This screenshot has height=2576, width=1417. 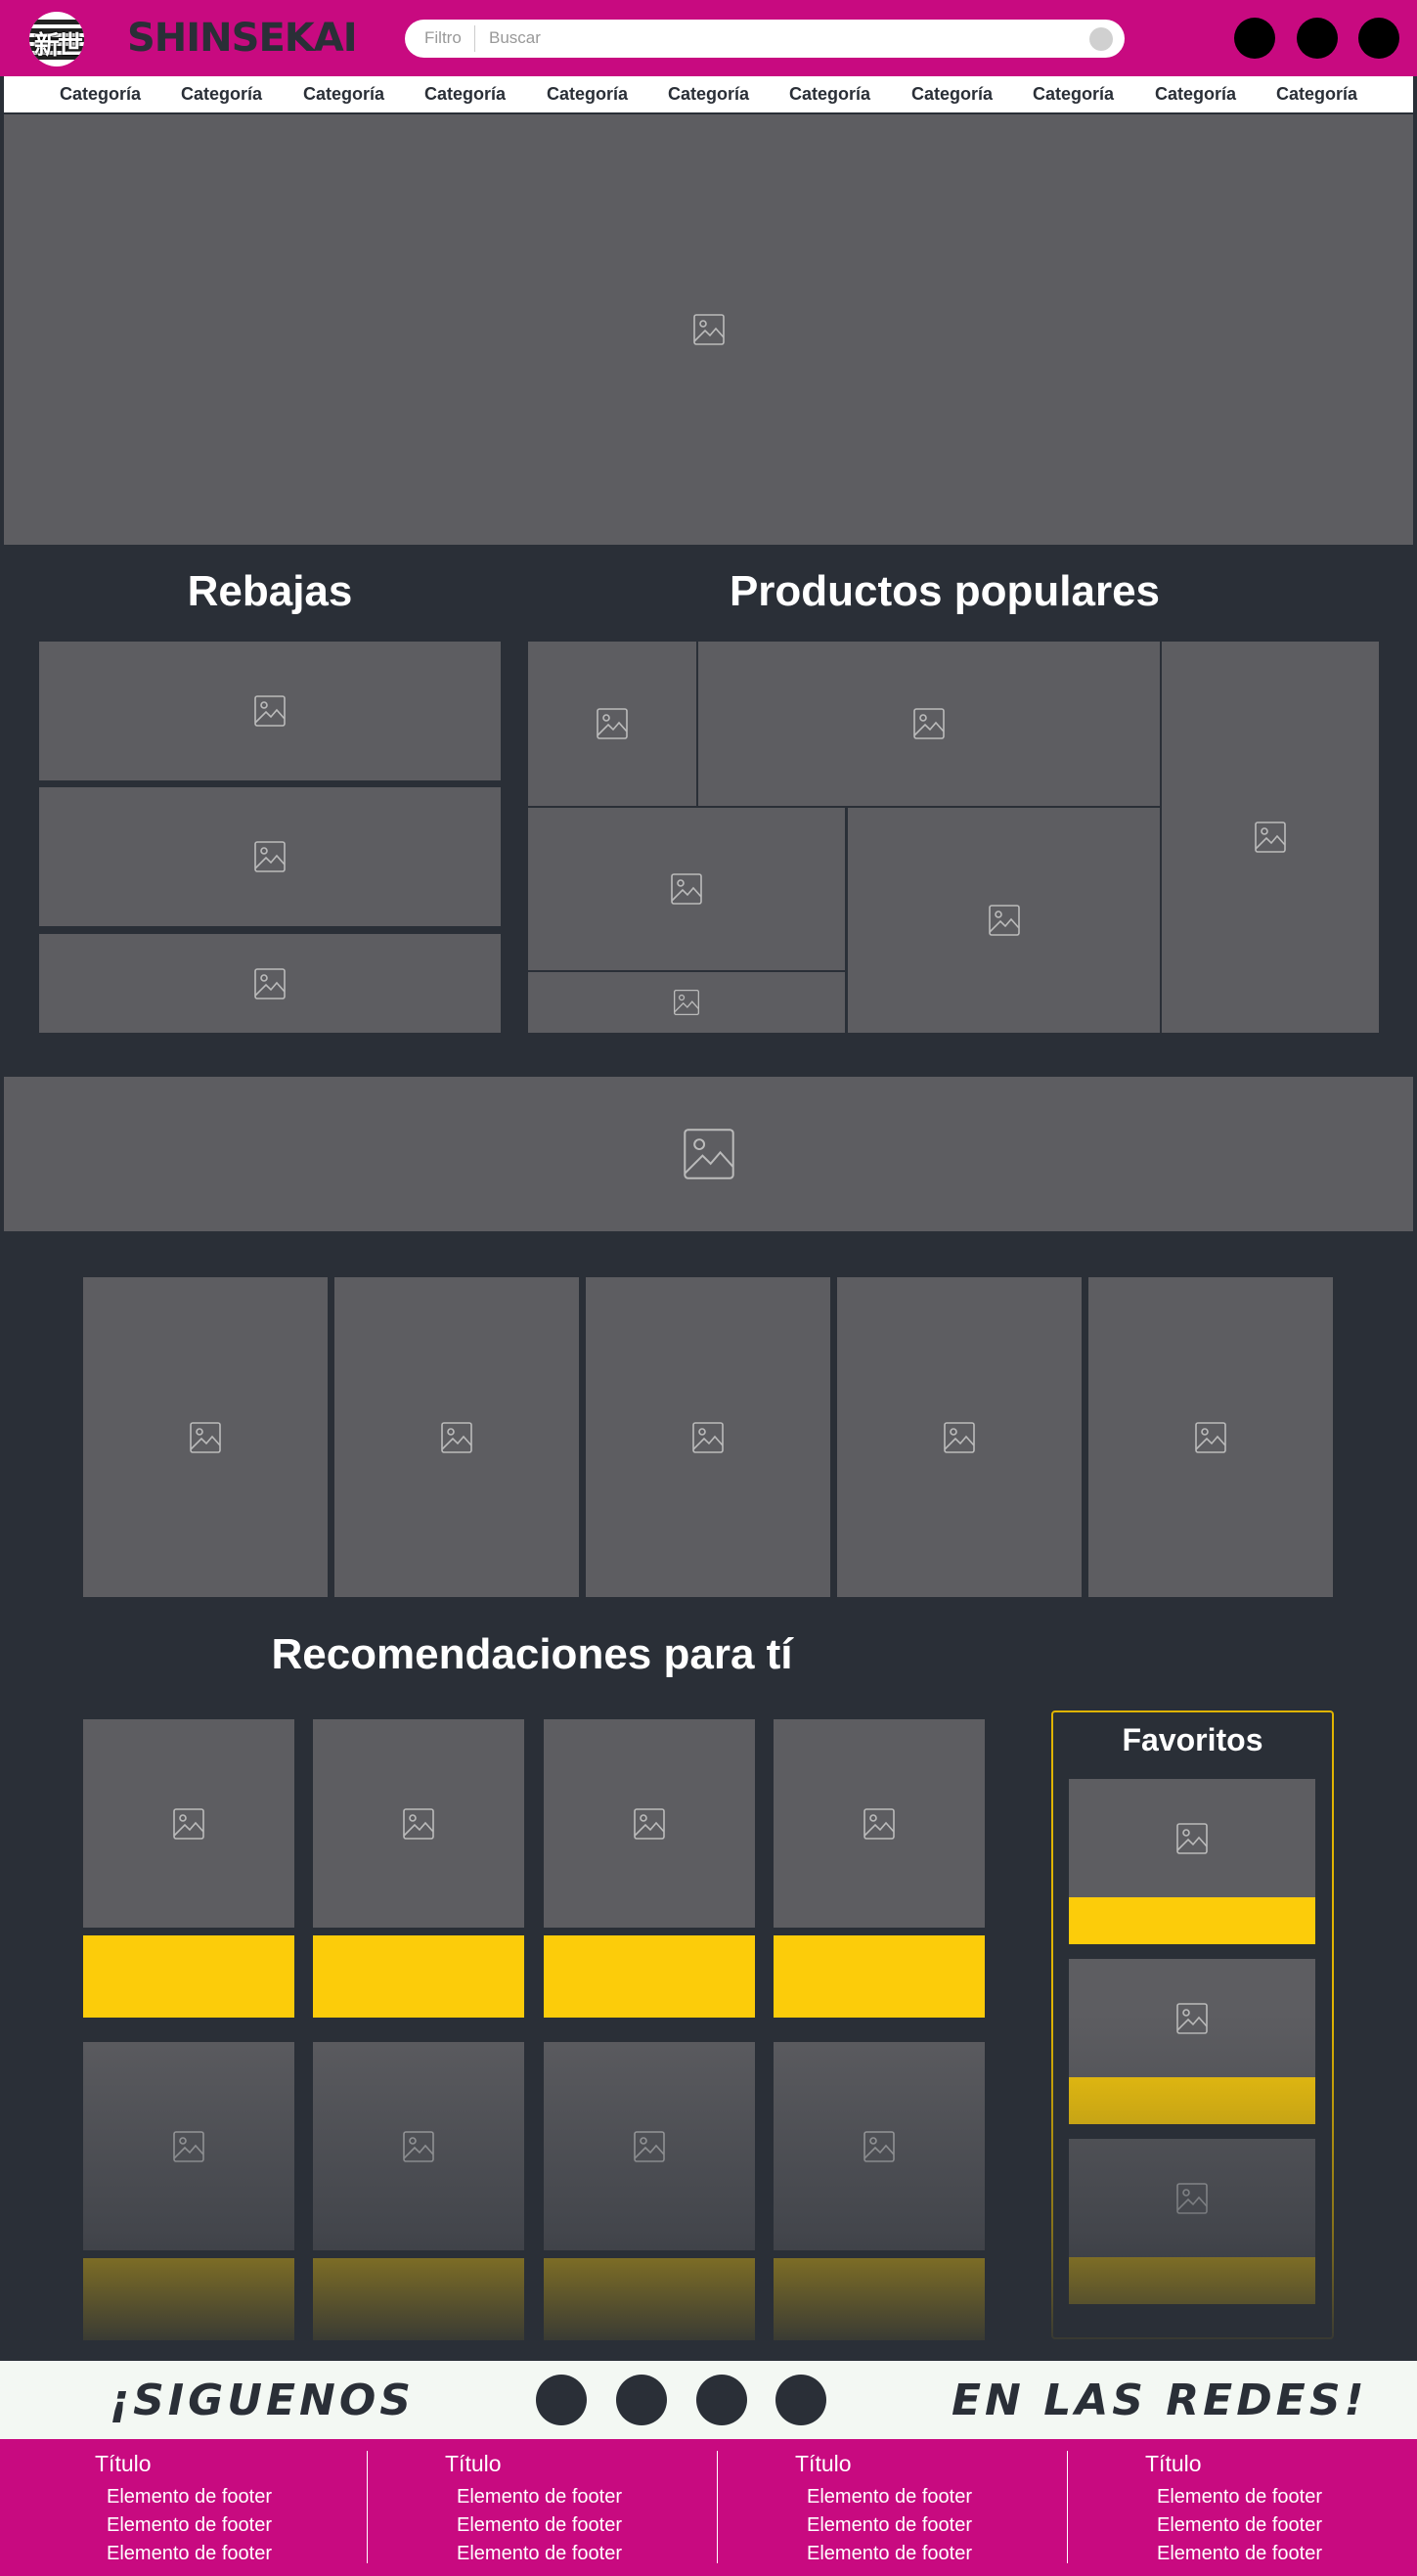 What do you see at coordinates (1254, 38) in the screenshot?
I see `cart-icon` at bounding box center [1254, 38].